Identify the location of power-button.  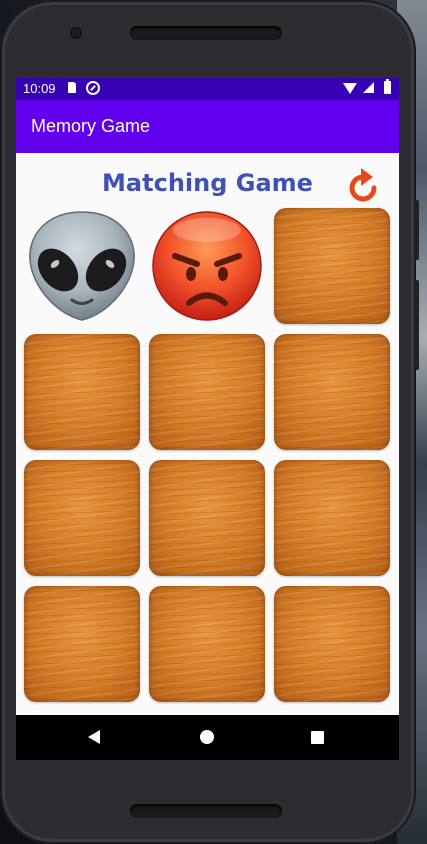
(417, 325).